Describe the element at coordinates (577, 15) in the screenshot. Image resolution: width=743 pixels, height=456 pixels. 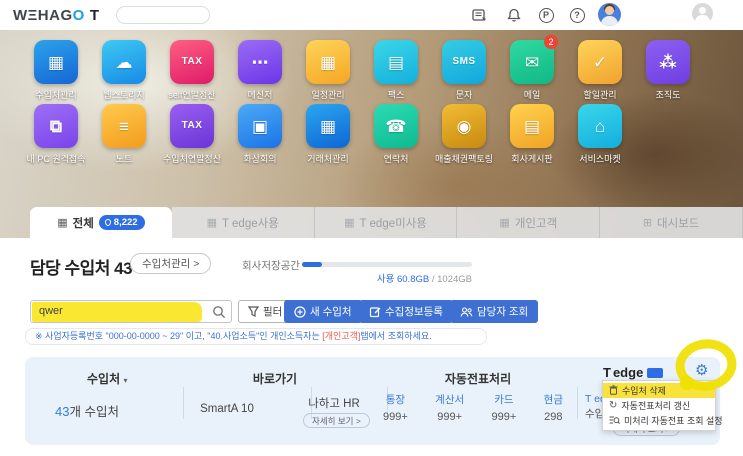
I see `help-icon: ?` at that location.